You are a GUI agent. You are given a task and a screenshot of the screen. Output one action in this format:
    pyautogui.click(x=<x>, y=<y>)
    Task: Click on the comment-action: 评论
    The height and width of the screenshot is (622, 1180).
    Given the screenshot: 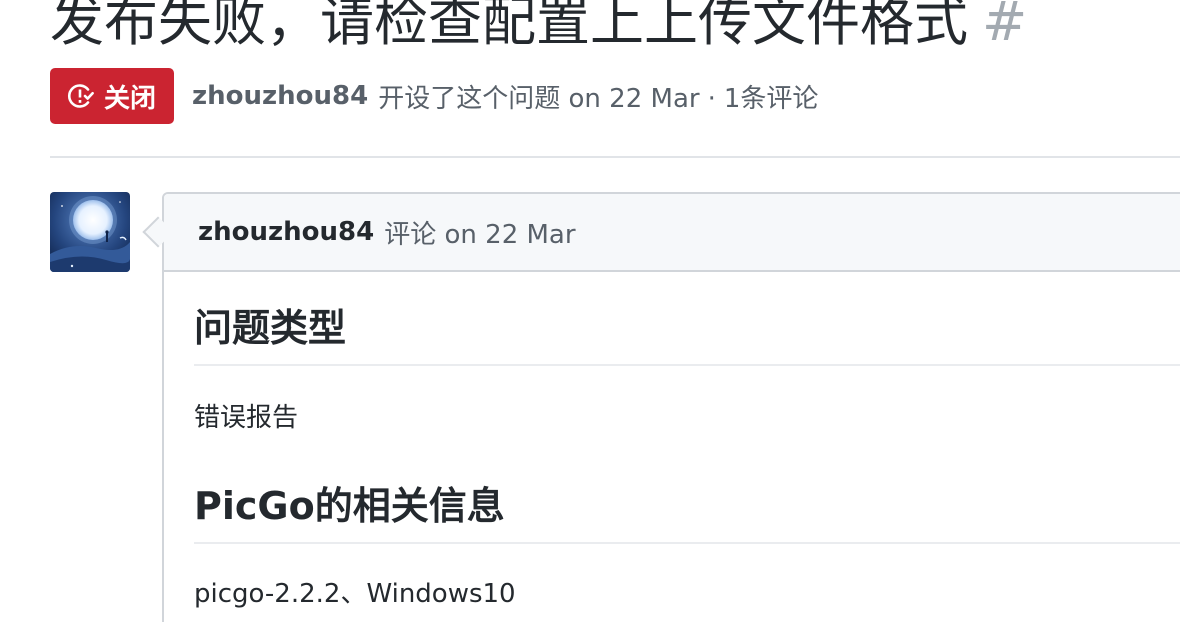 What is the action you would take?
    pyautogui.click(x=410, y=234)
    